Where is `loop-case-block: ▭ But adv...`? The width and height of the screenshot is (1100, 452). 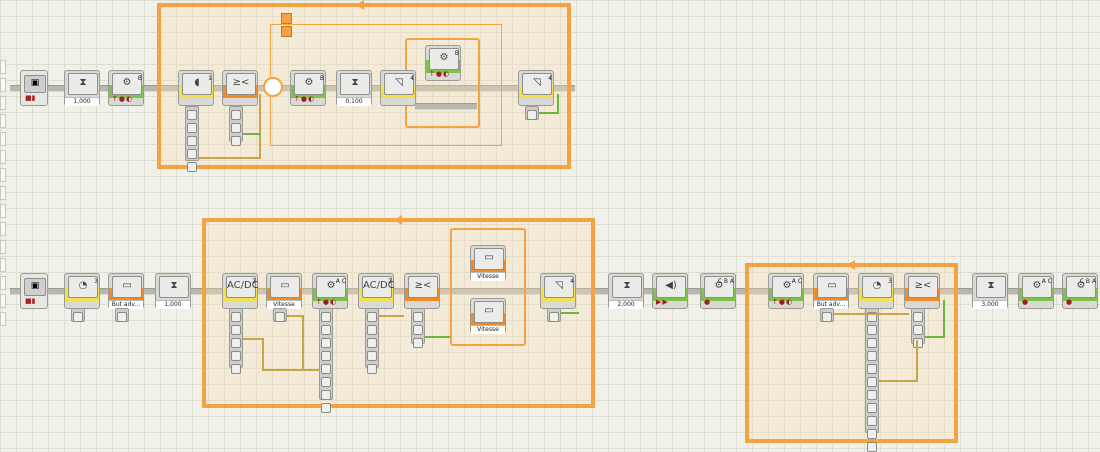
loop-case-block: ▭ But adv... is located at coordinates (831, 291).